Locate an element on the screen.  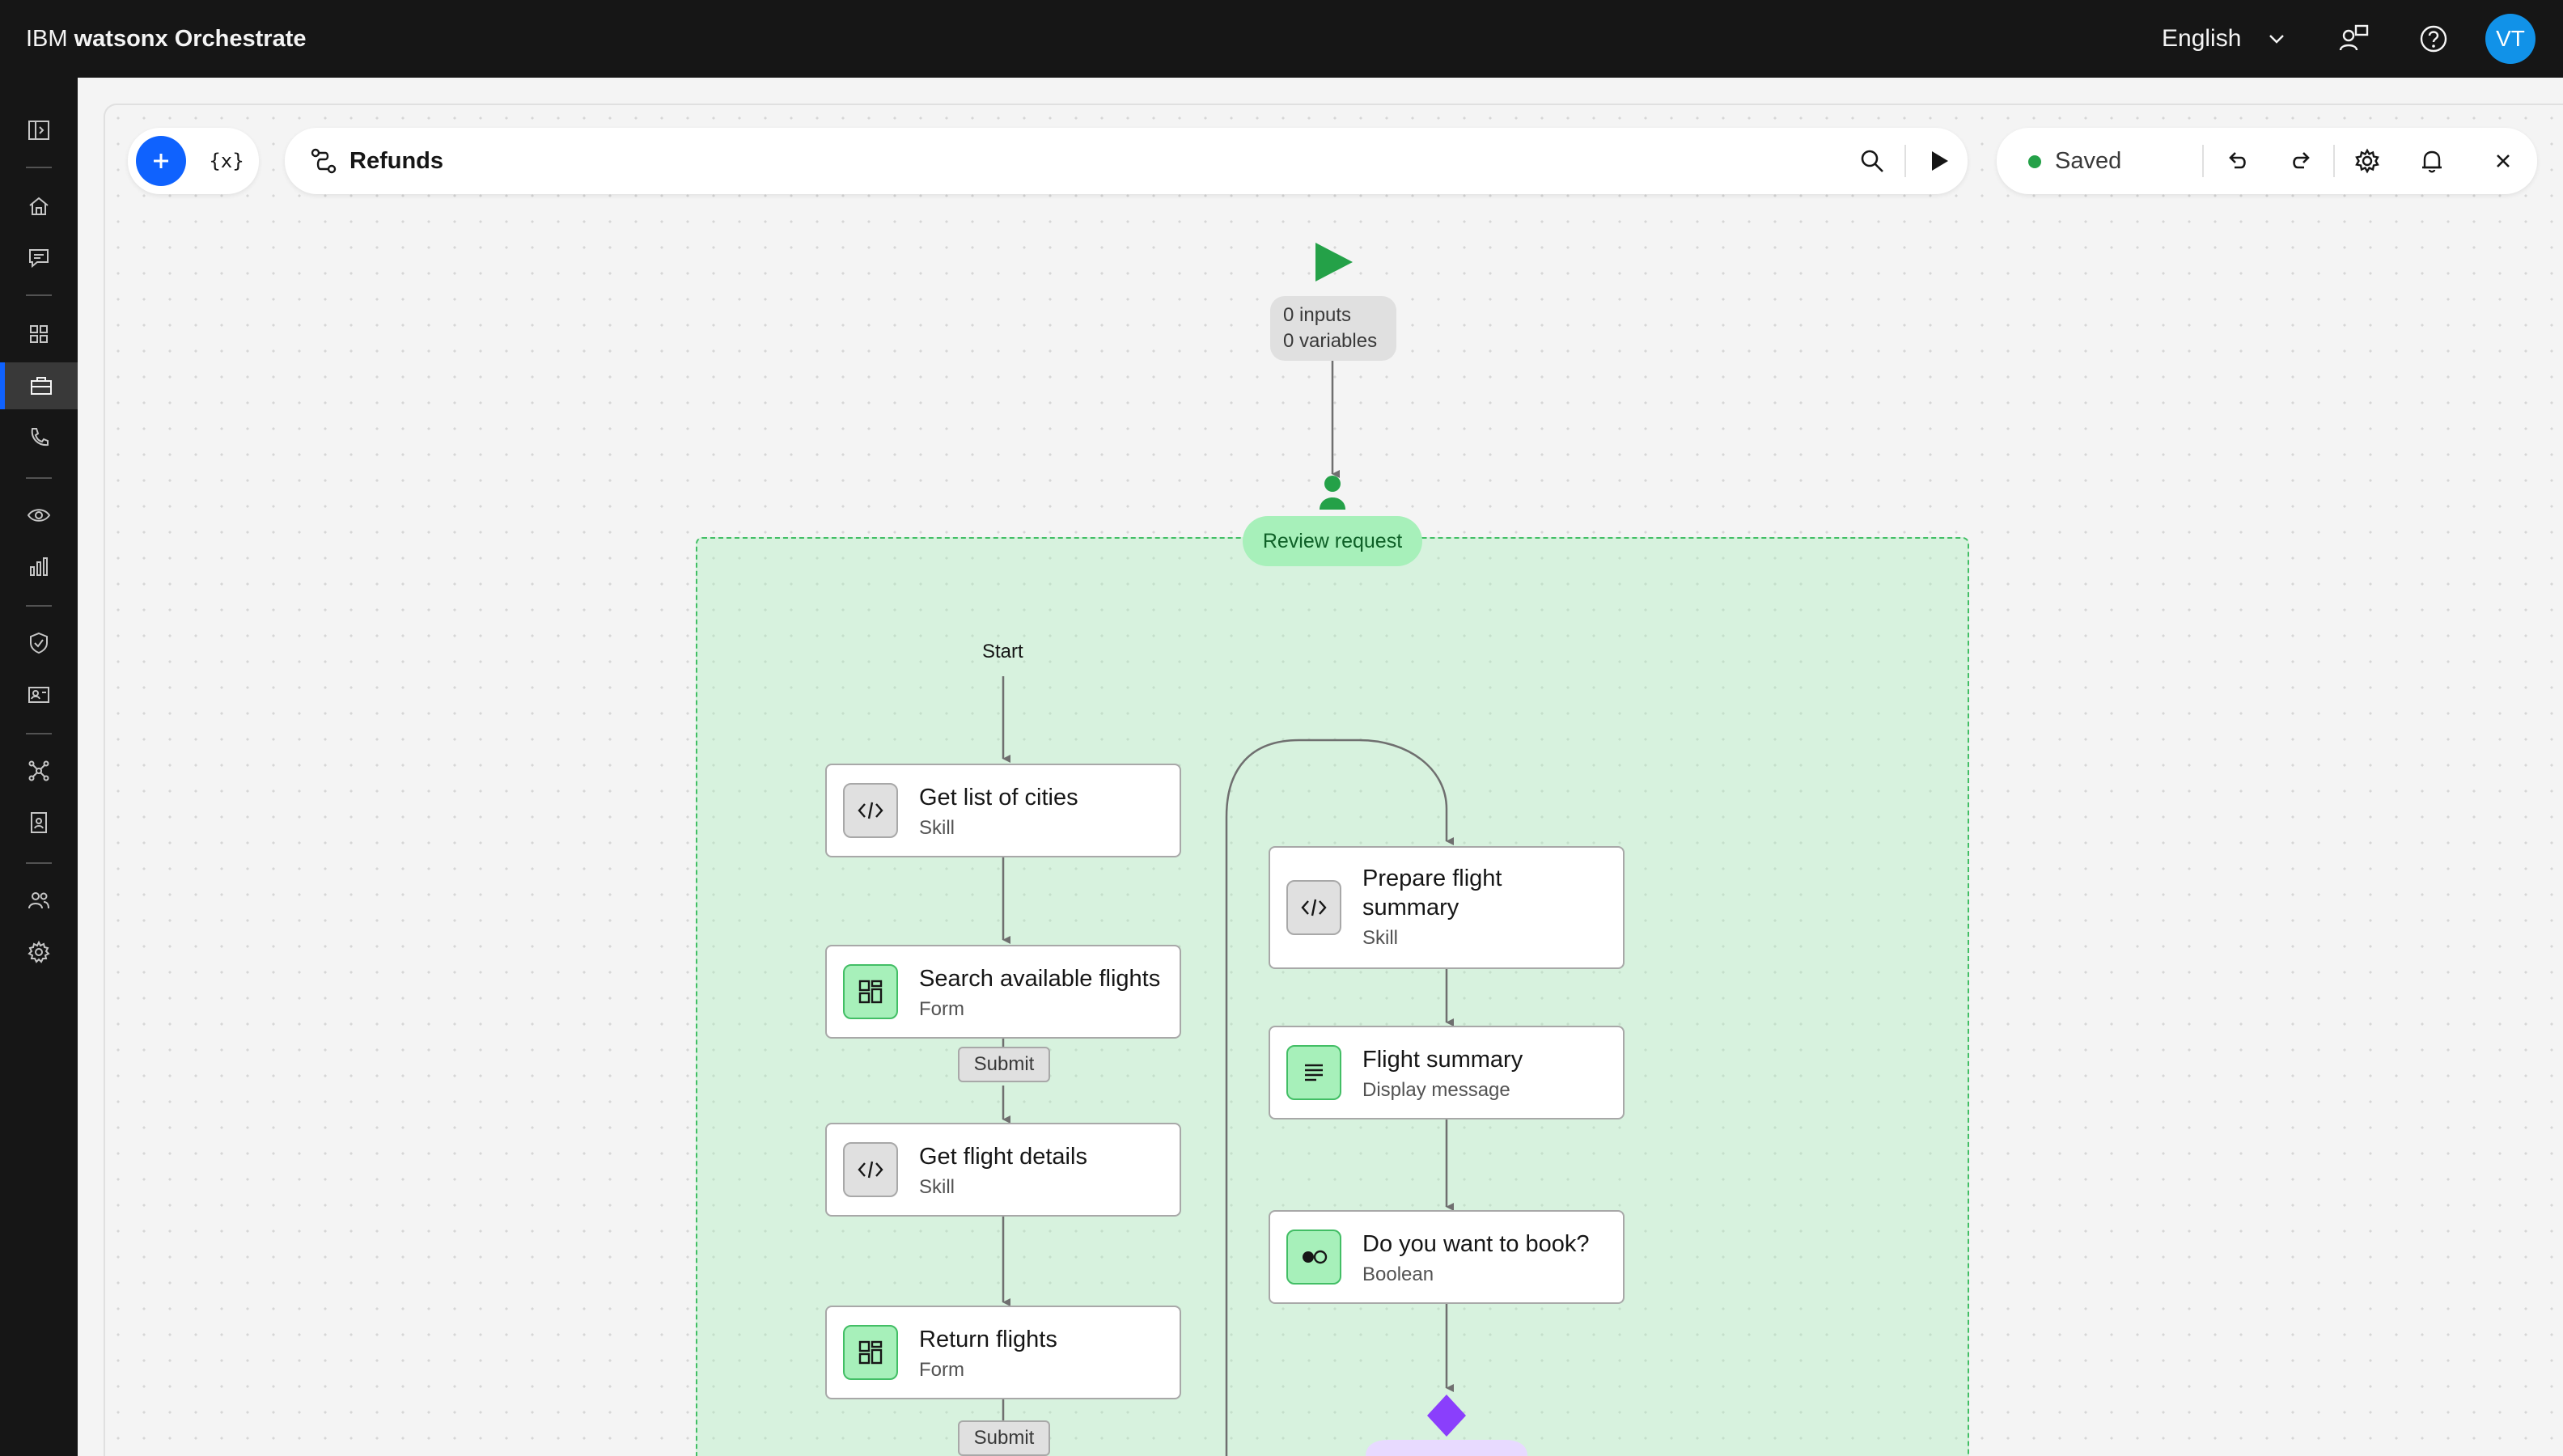
flow-node: Flight summary Display message is located at coordinates (1447, 1073).